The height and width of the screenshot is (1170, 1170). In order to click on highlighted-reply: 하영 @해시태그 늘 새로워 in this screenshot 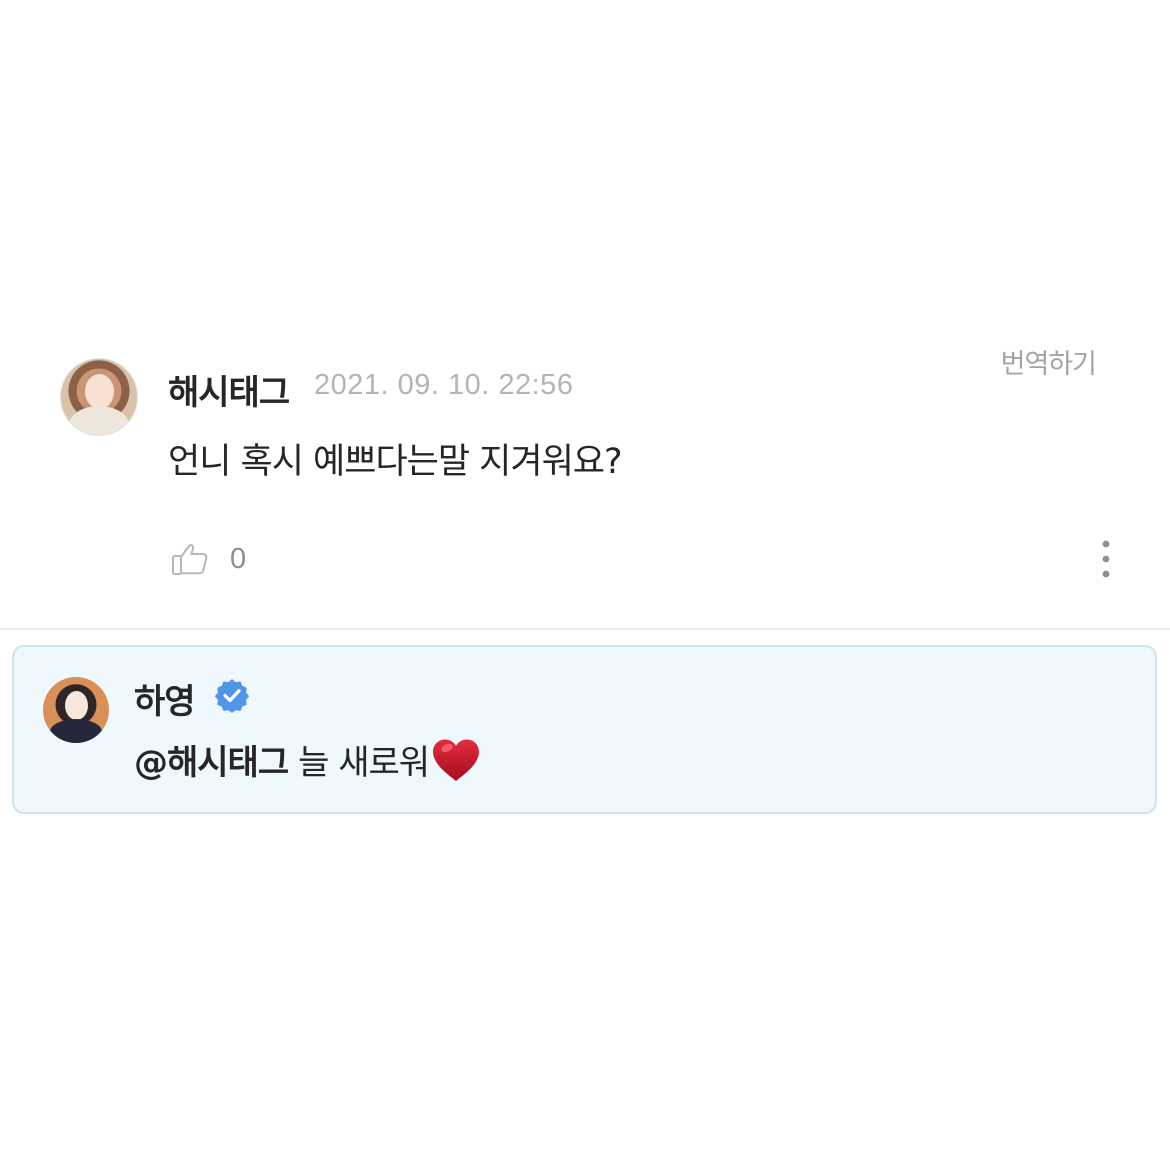, I will do `click(584, 729)`.